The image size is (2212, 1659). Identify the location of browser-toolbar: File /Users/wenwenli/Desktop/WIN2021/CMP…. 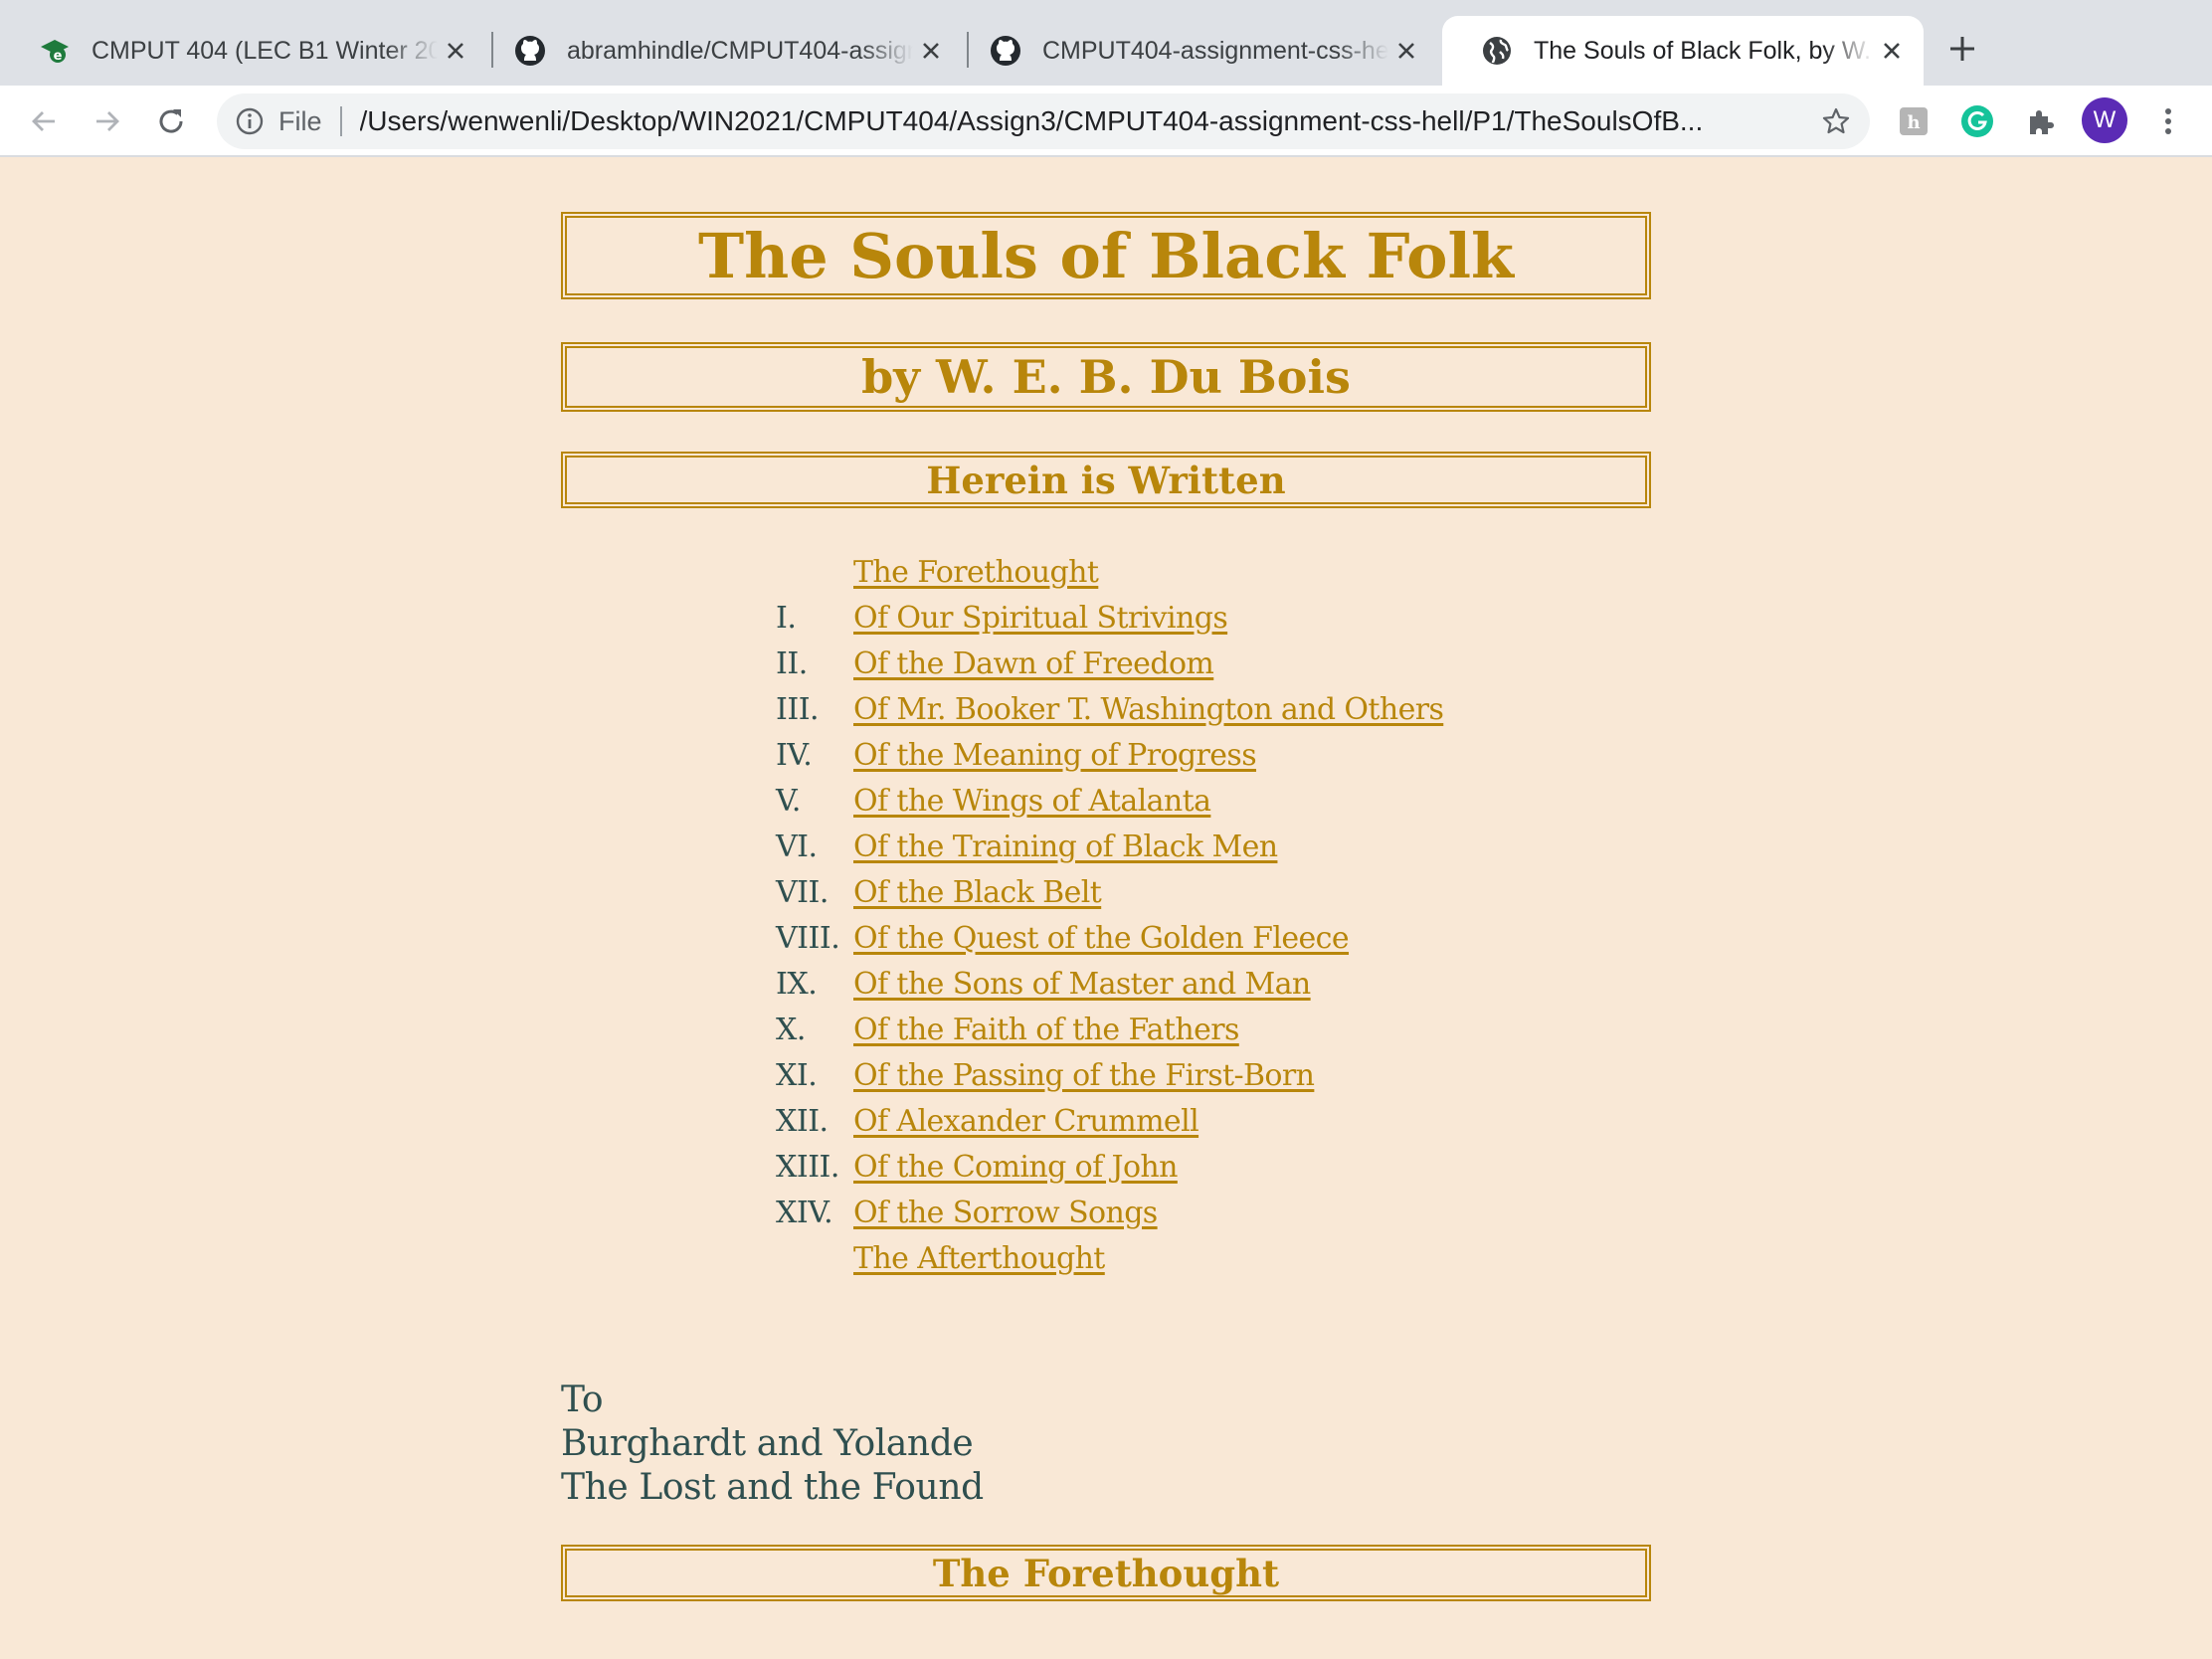
(1106, 121).